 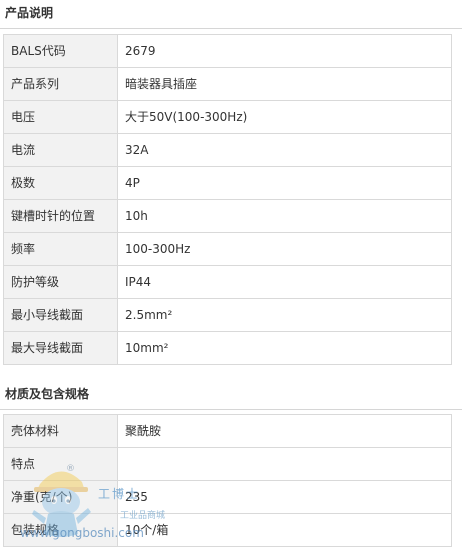 I want to click on row-value: 暗装器具插座, so click(x=284, y=84).